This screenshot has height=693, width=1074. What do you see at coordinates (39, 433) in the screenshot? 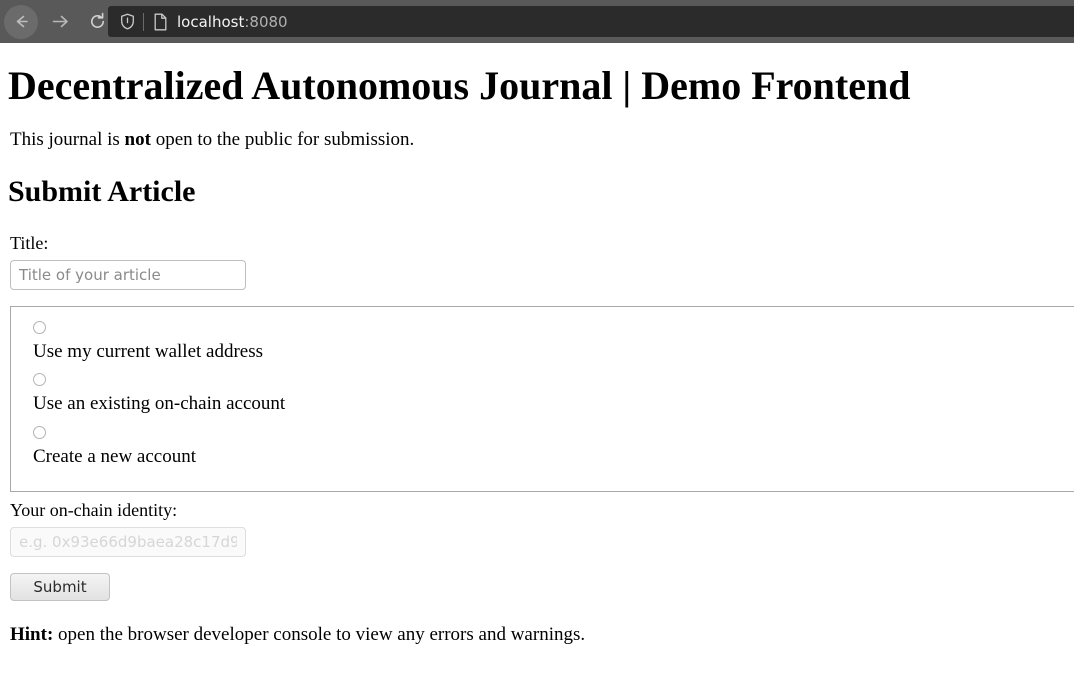
I see `radio-new-account` at bounding box center [39, 433].